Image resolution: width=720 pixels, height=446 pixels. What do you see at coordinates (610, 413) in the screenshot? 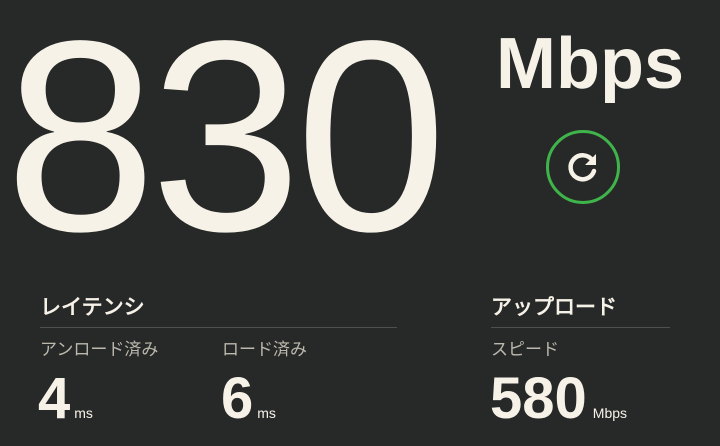
I see `upload-speed-unit: Mbps` at bounding box center [610, 413].